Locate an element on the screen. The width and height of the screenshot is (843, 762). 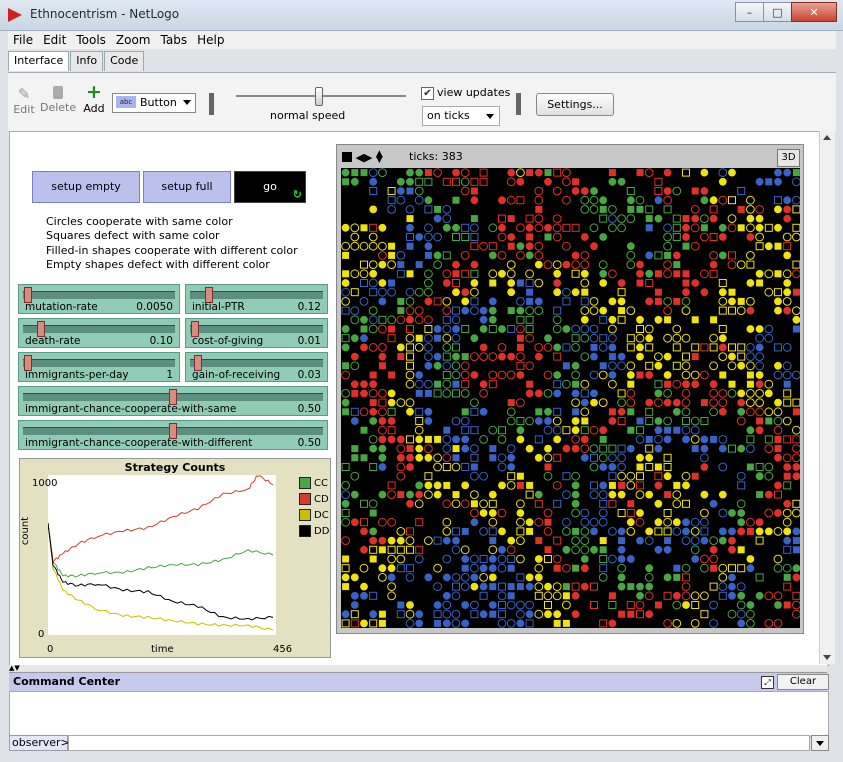
view-updates-checkbox: ✔ is located at coordinates (427, 93).